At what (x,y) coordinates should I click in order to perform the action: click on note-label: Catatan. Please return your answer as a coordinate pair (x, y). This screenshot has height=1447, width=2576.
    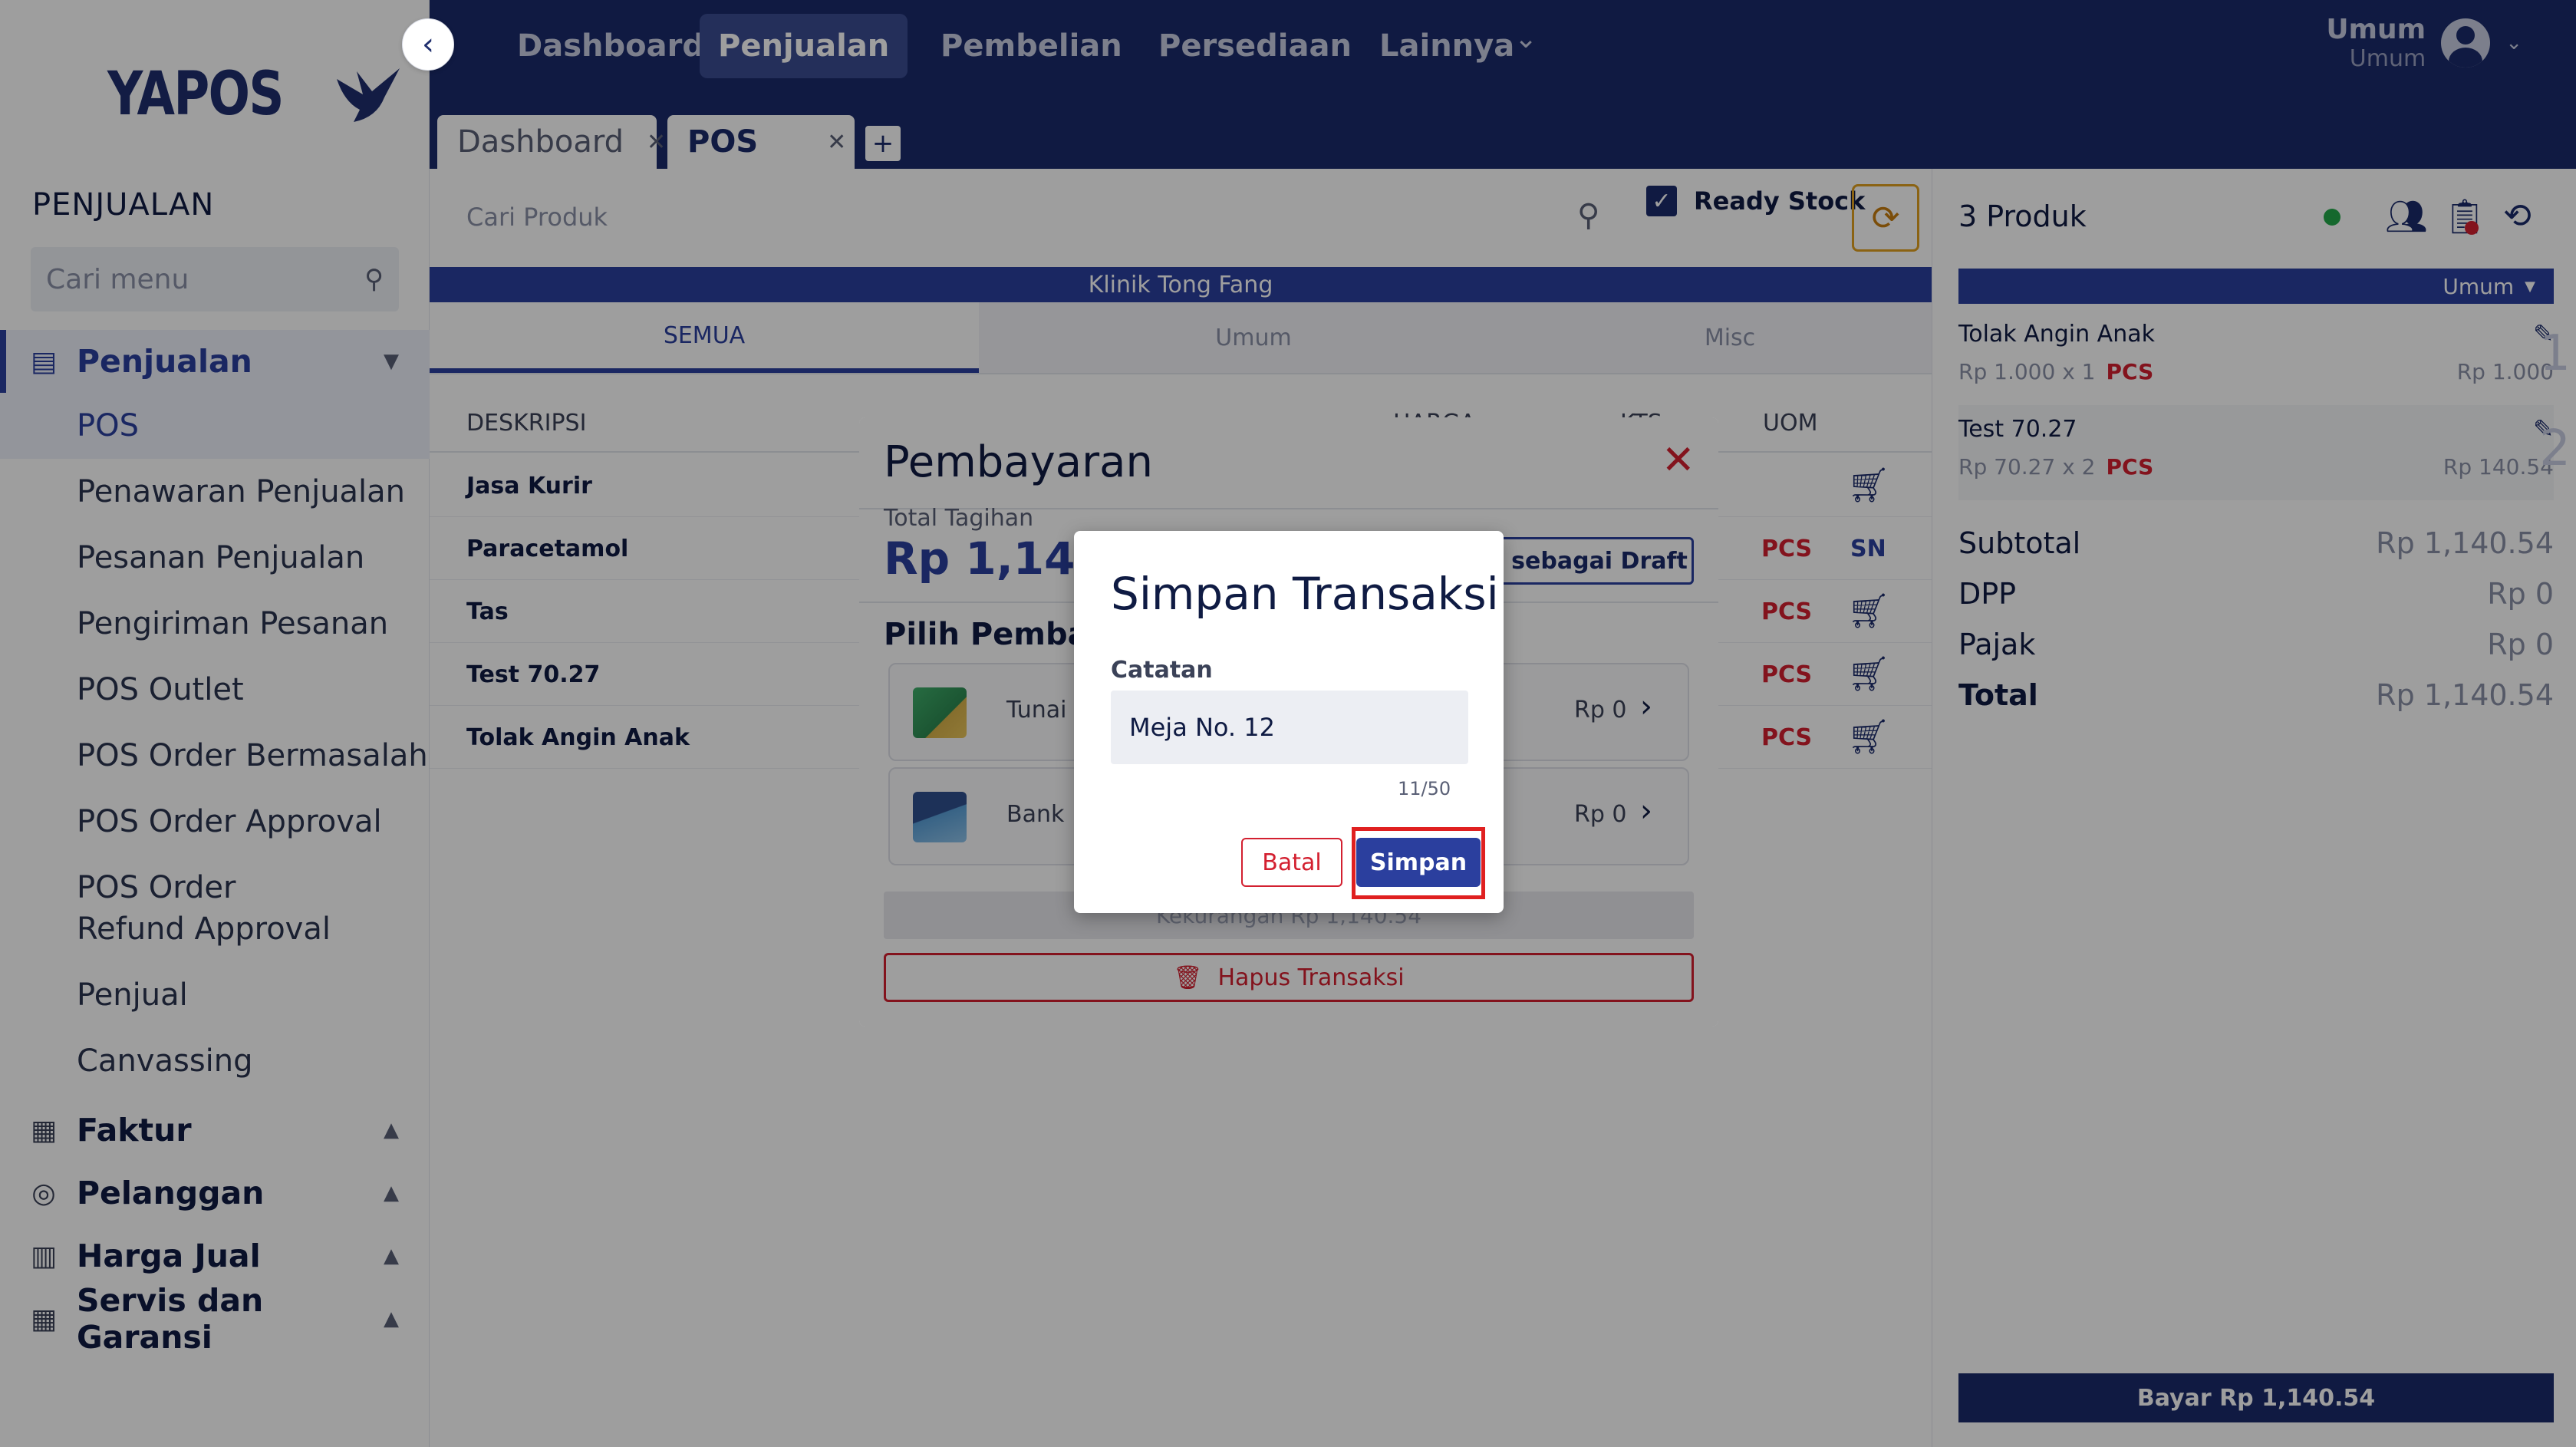
    Looking at the image, I should click on (1162, 670).